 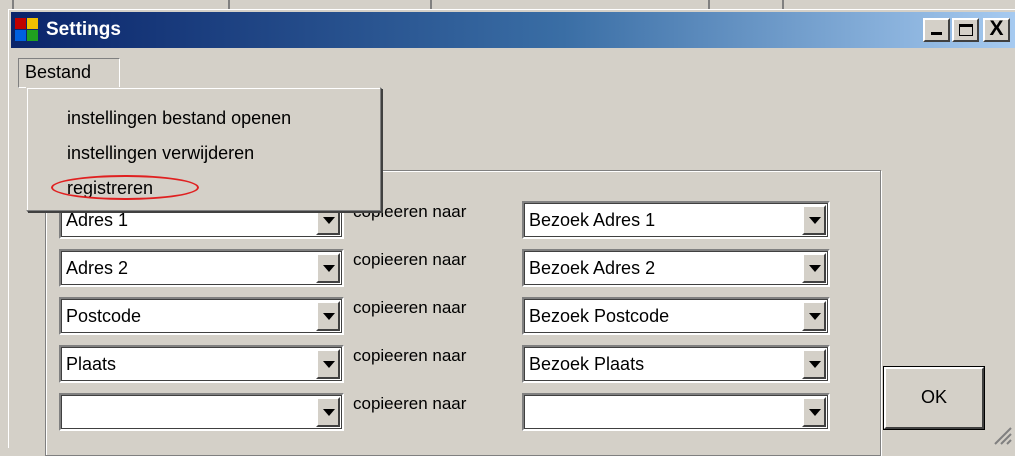 What do you see at coordinates (936, 30) in the screenshot?
I see `minimize-button` at bounding box center [936, 30].